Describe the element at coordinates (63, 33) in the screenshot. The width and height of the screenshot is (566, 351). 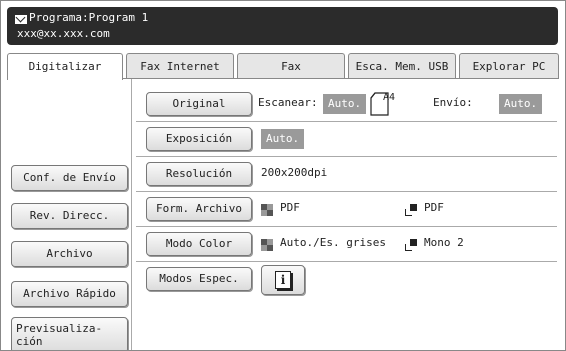
I see `email-address: xxx@xx.xxx.com` at that location.